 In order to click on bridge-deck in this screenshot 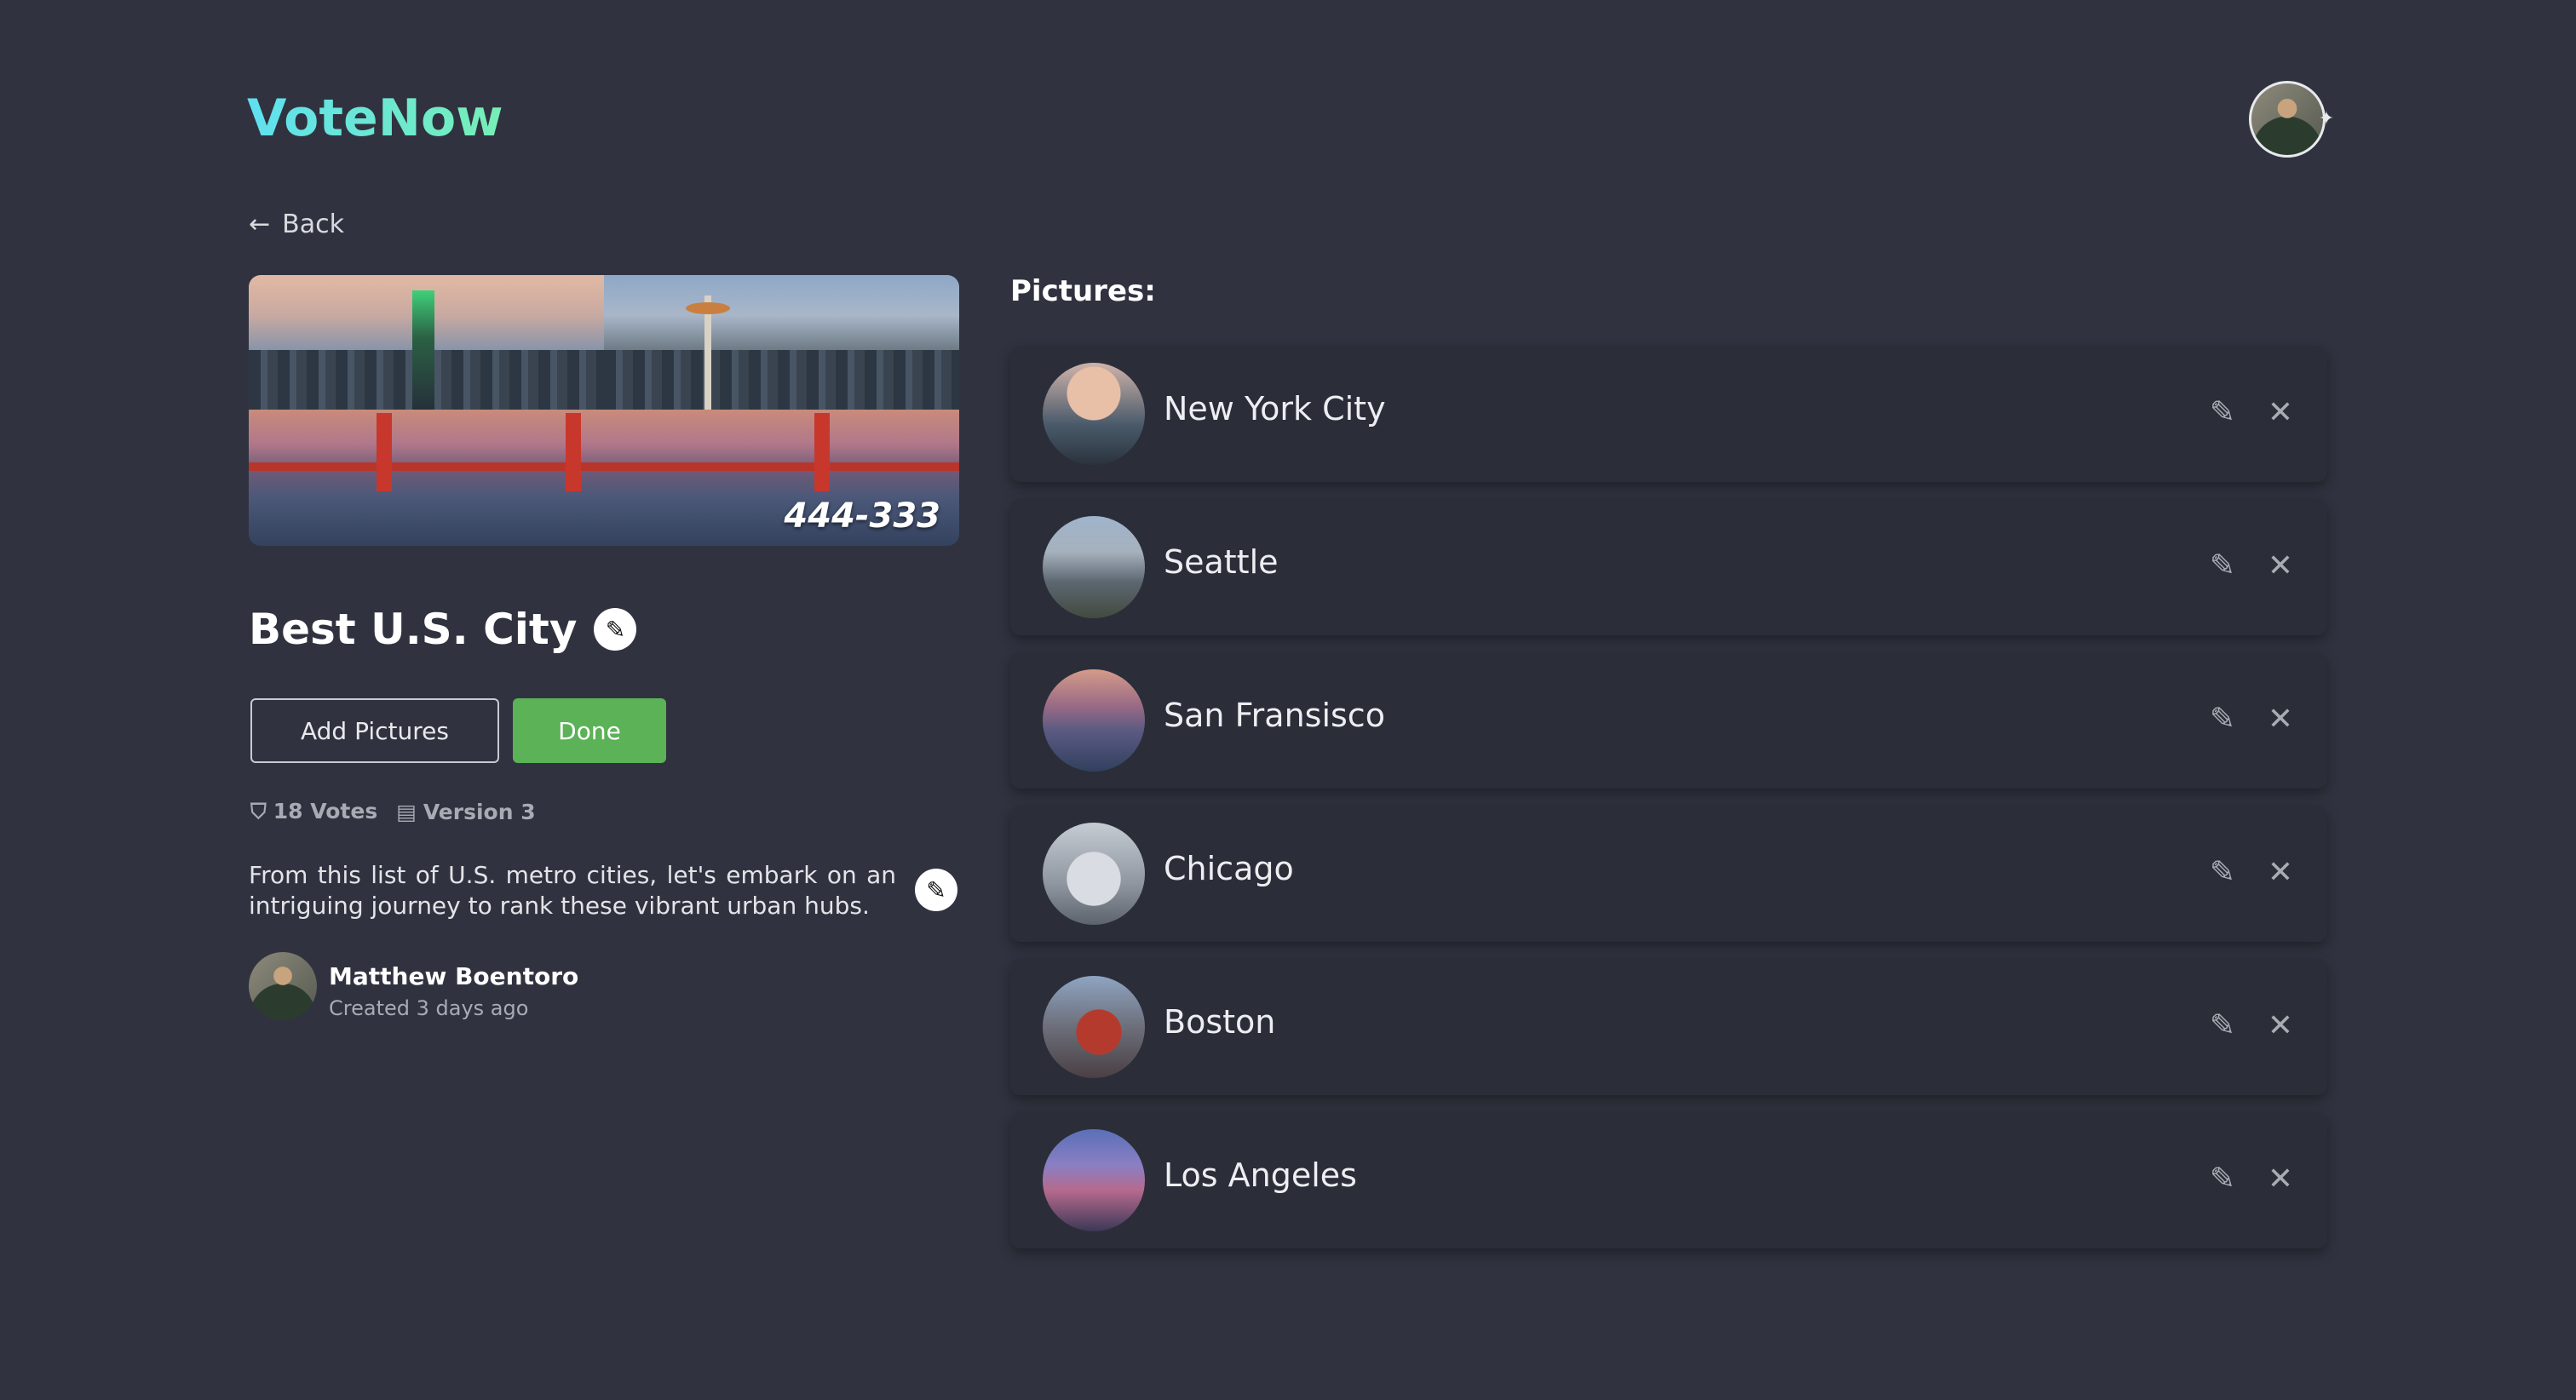, I will do `click(604, 467)`.